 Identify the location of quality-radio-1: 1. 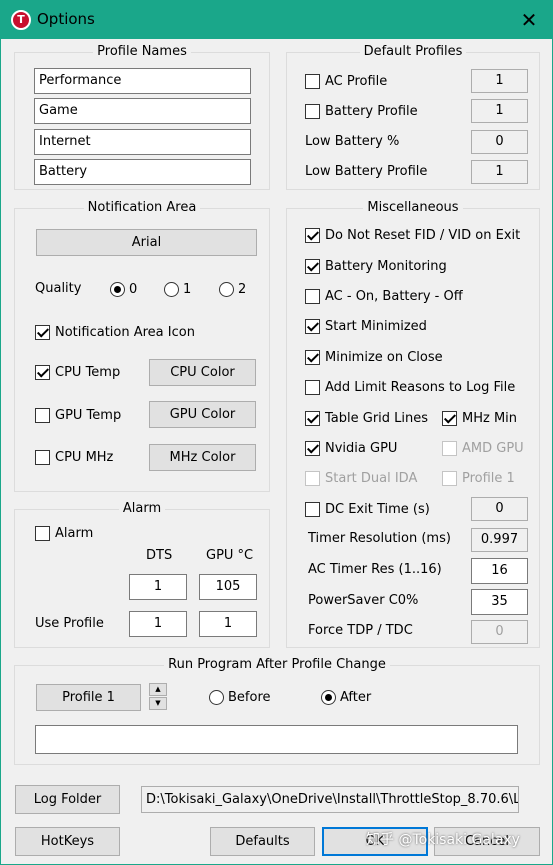
(177, 289).